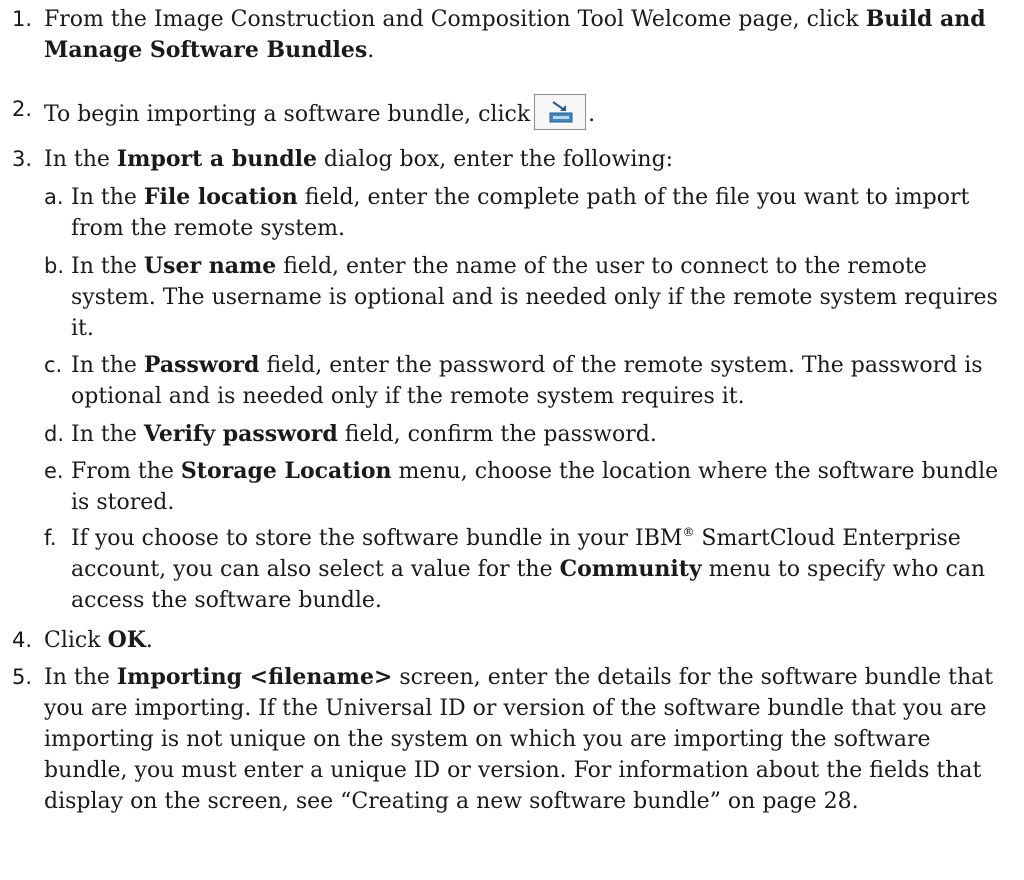  I want to click on ui-label-import-a-bundle: Import a bundle, so click(216, 159).